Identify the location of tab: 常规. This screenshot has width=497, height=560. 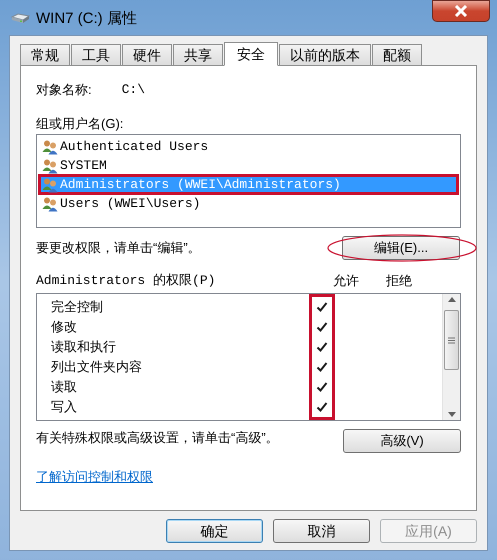
(45, 54).